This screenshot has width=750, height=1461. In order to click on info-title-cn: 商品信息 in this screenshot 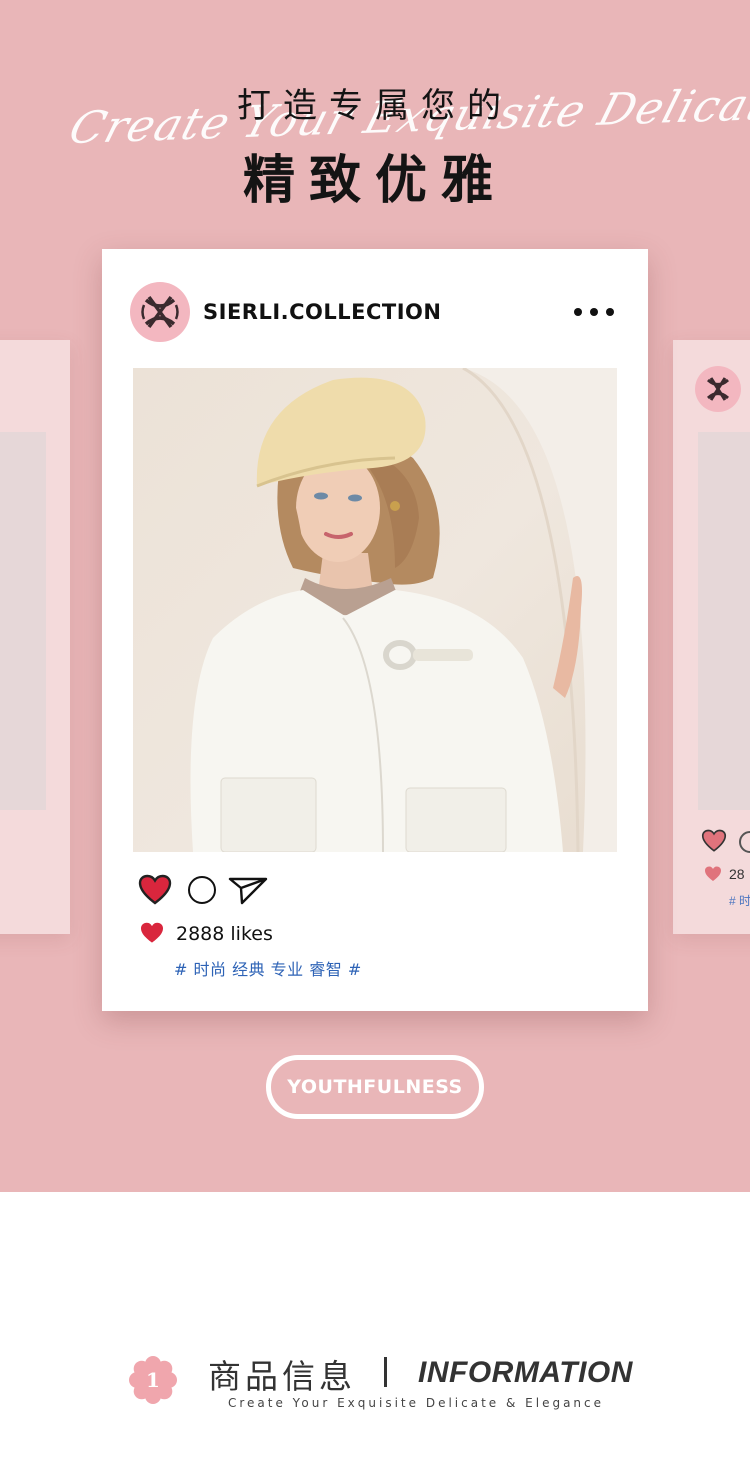, I will do `click(282, 1376)`.